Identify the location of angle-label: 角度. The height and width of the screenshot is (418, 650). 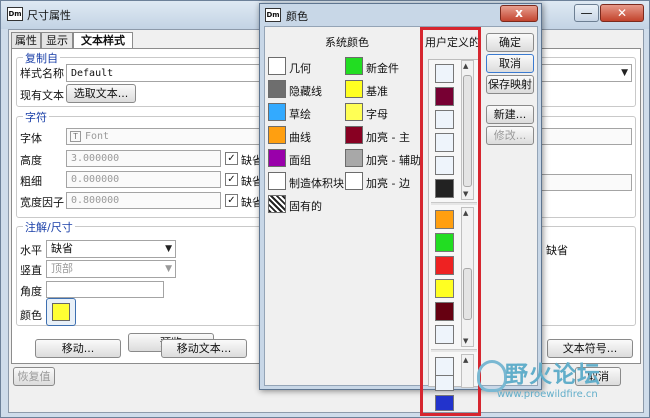
(31, 291).